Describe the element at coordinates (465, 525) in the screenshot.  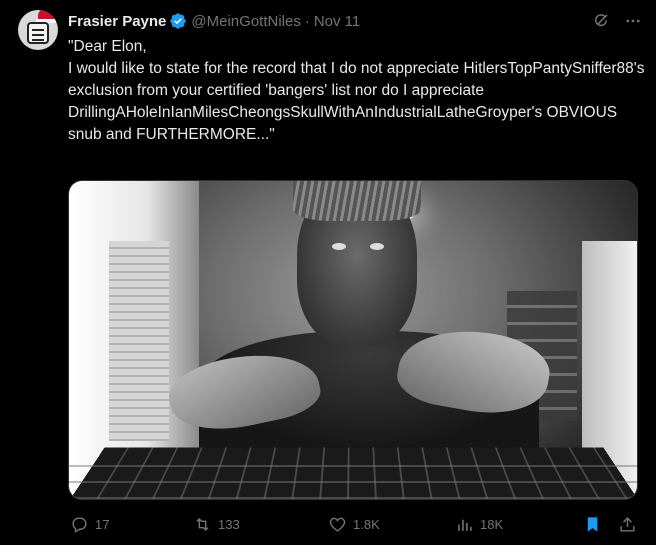
I see `views-icon` at that location.